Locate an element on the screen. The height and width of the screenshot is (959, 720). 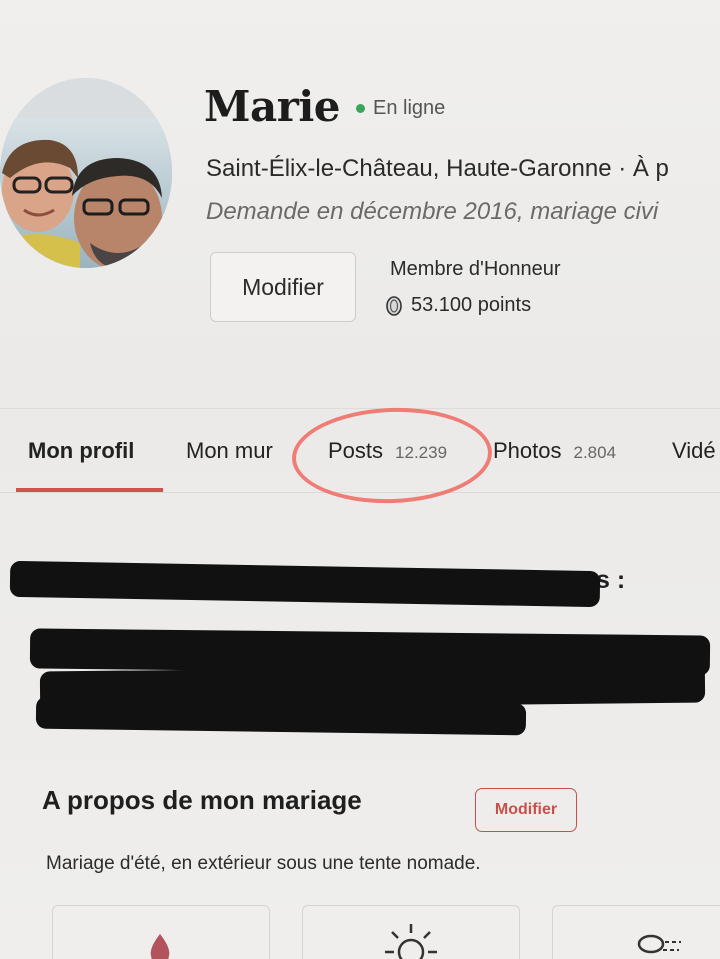
online-status-label: En ligne is located at coordinates (409, 108).